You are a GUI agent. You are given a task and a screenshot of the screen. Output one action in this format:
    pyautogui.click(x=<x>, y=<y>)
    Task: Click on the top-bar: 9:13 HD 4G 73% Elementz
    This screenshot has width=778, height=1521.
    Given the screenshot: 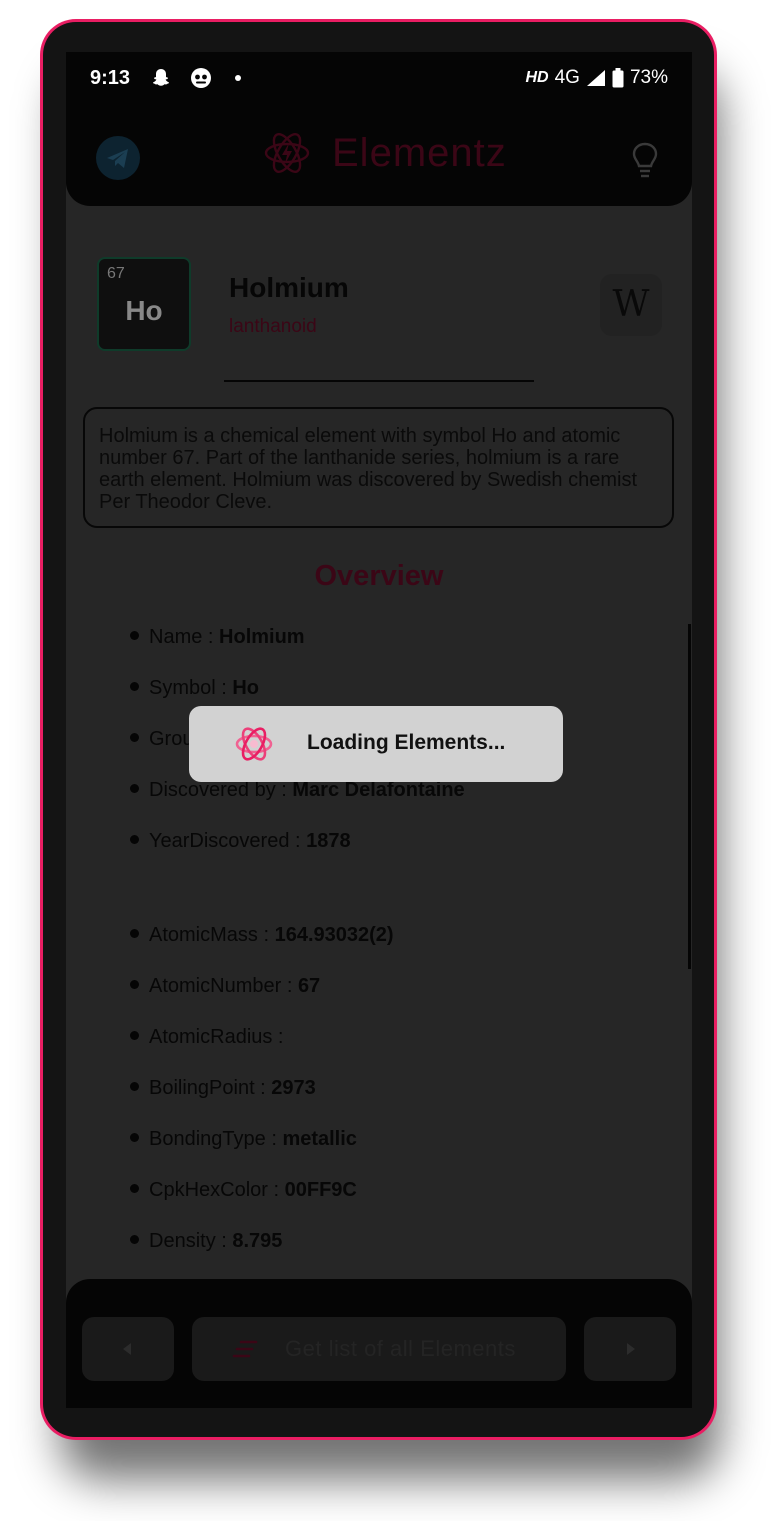 What is the action you would take?
    pyautogui.click(x=379, y=129)
    